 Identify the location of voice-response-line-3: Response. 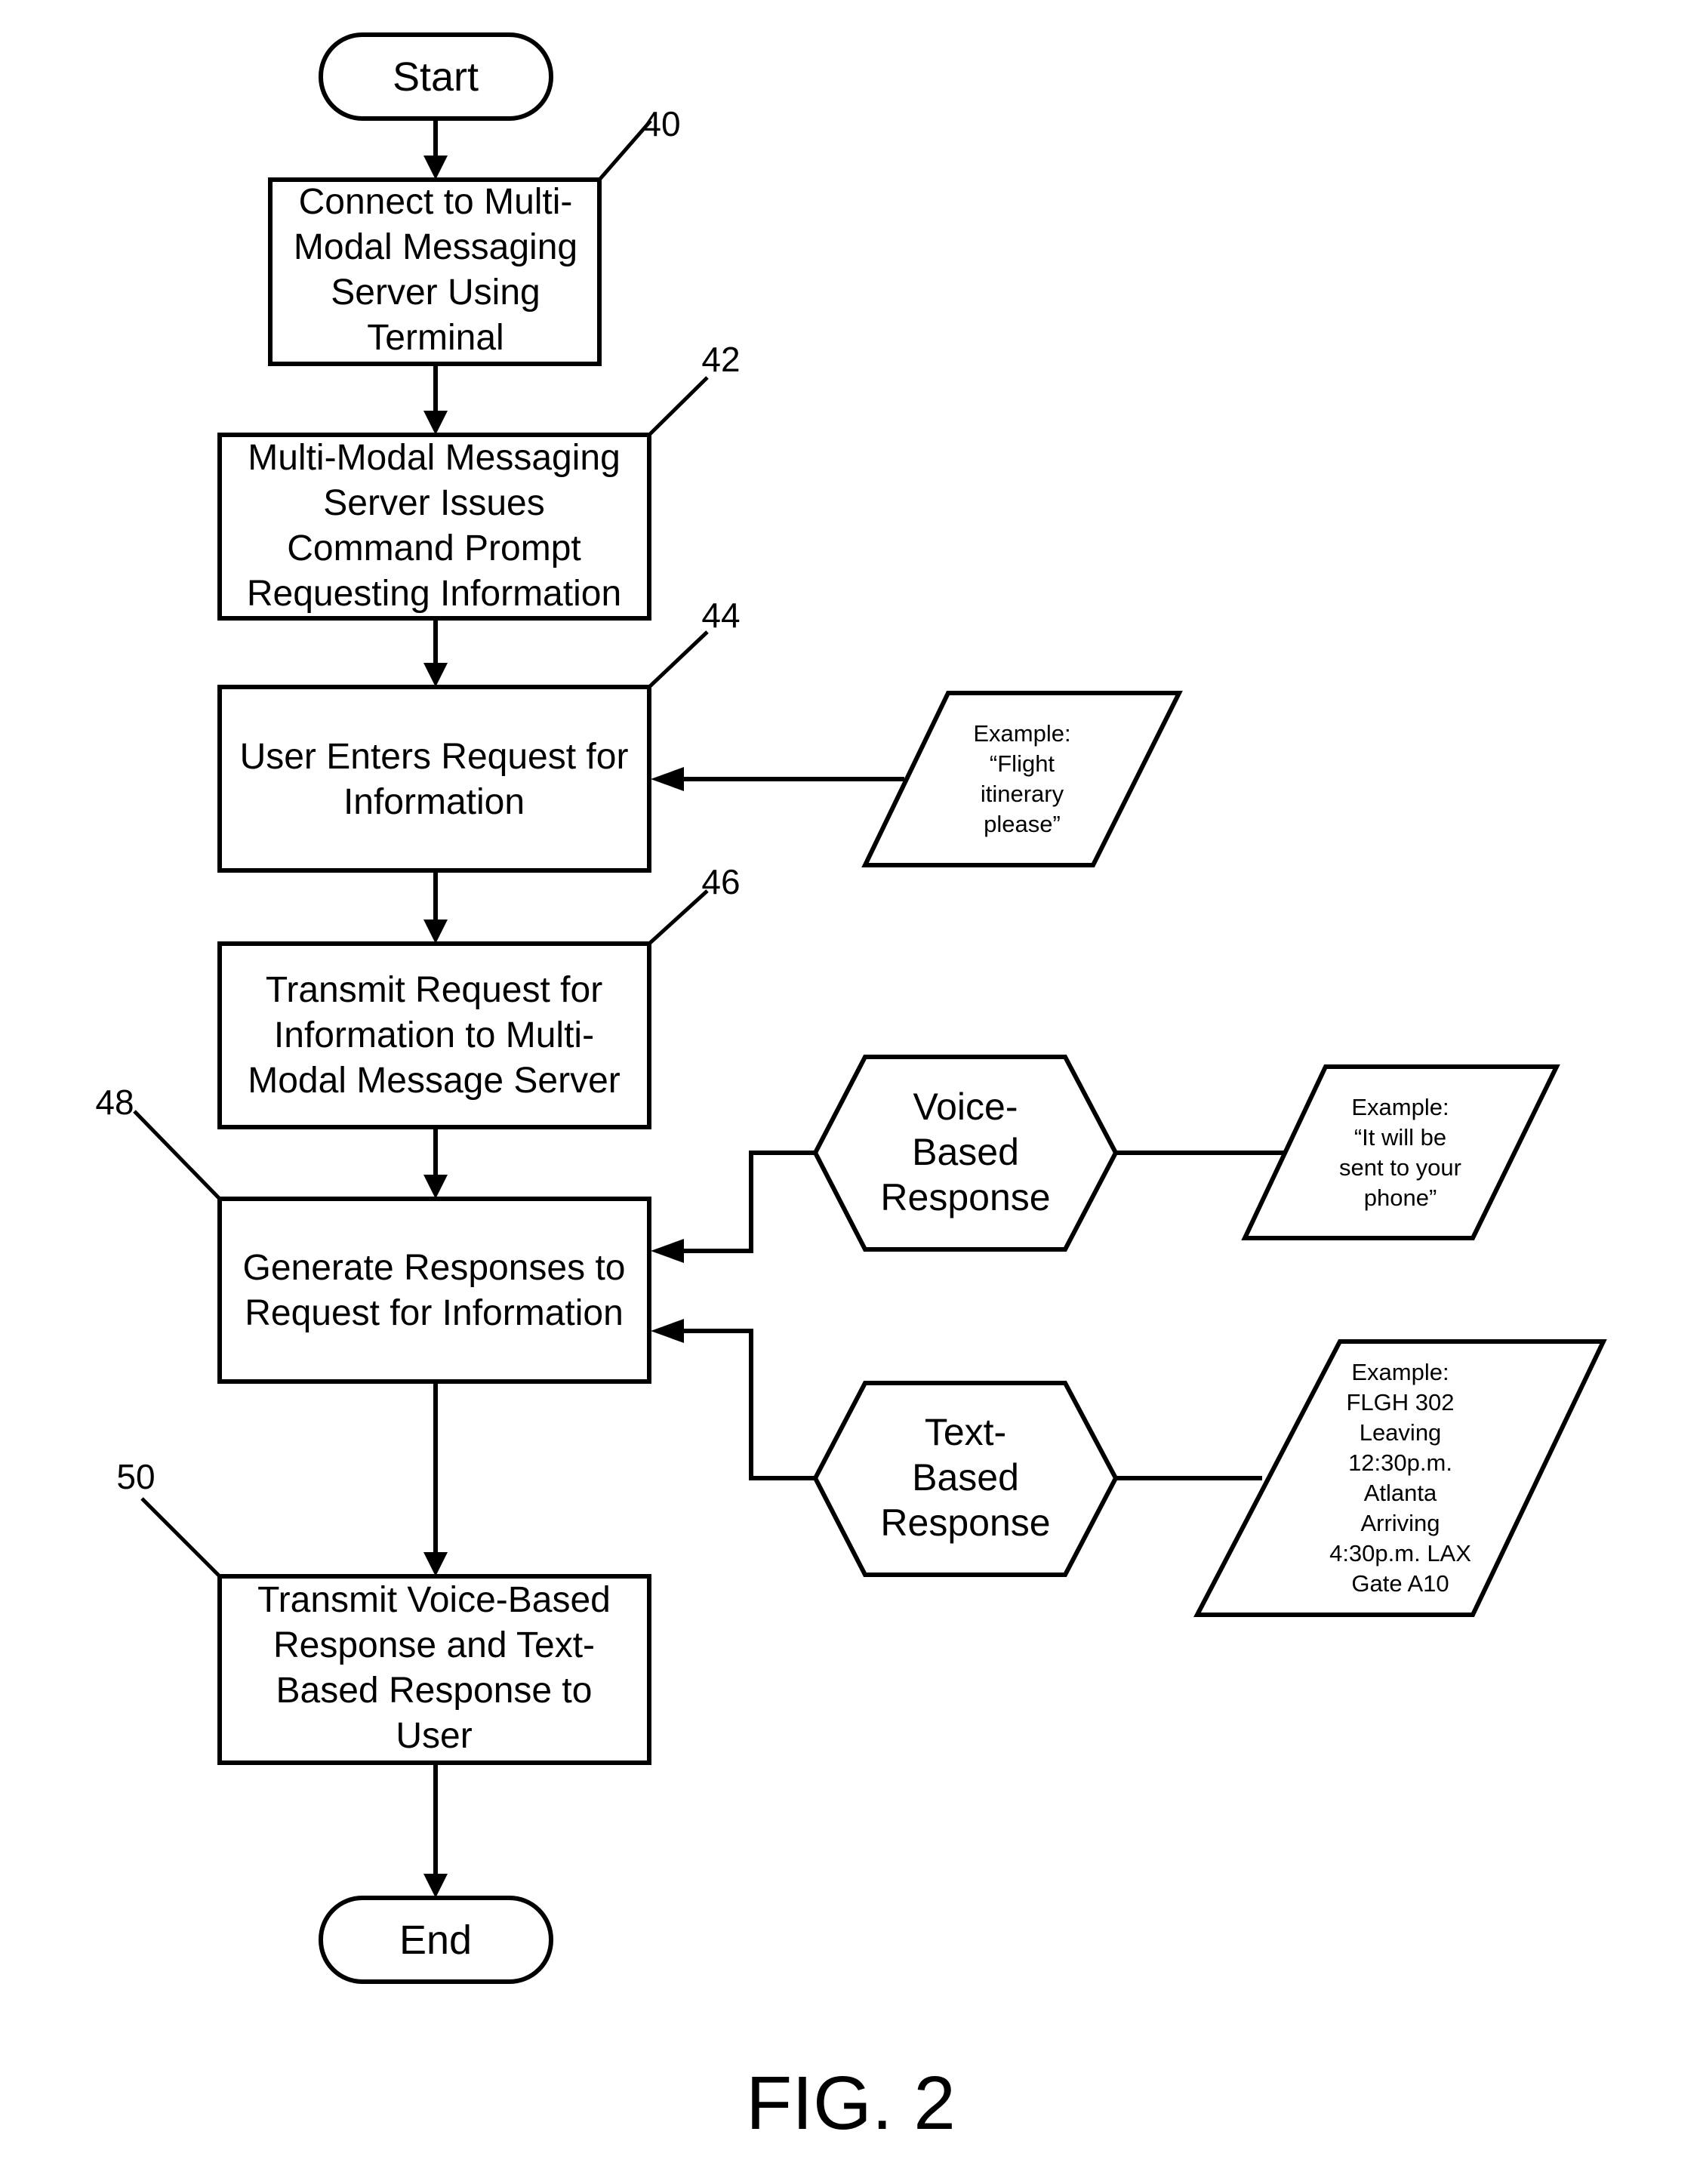
(965, 1197).